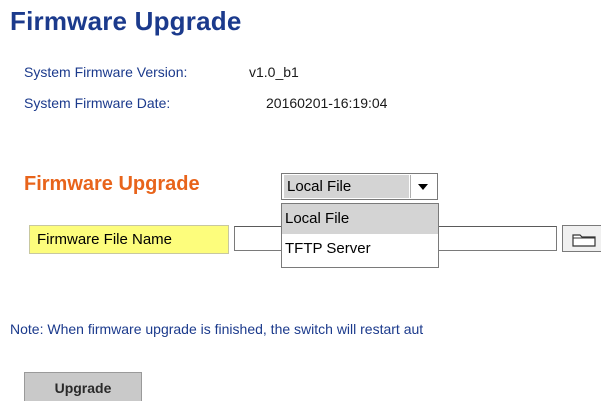 Image resolution: width=601 pixels, height=401 pixels. What do you see at coordinates (360, 219) in the screenshot?
I see `dropdown-option-local-file: Local File` at bounding box center [360, 219].